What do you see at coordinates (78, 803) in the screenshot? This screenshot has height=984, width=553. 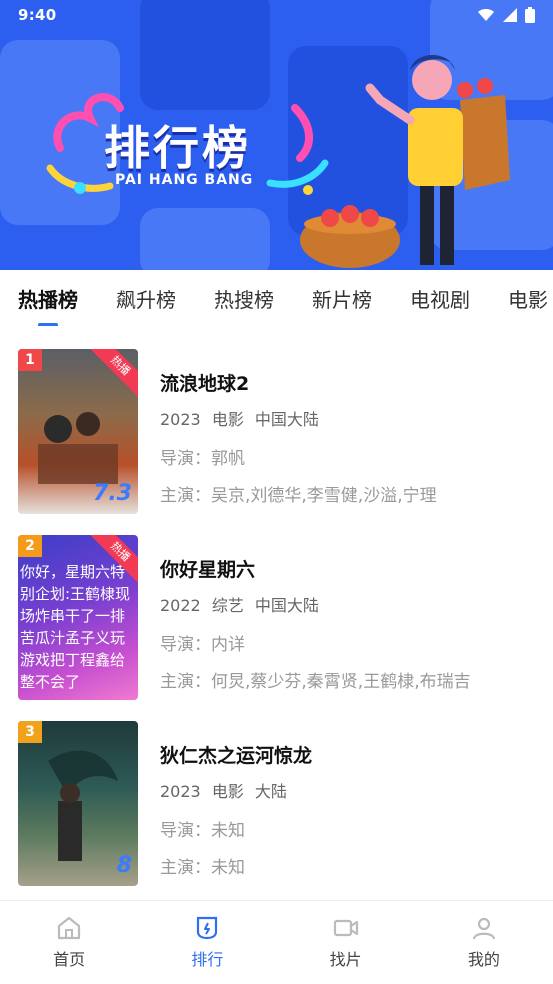 I see `poster-image: 3 8` at bounding box center [78, 803].